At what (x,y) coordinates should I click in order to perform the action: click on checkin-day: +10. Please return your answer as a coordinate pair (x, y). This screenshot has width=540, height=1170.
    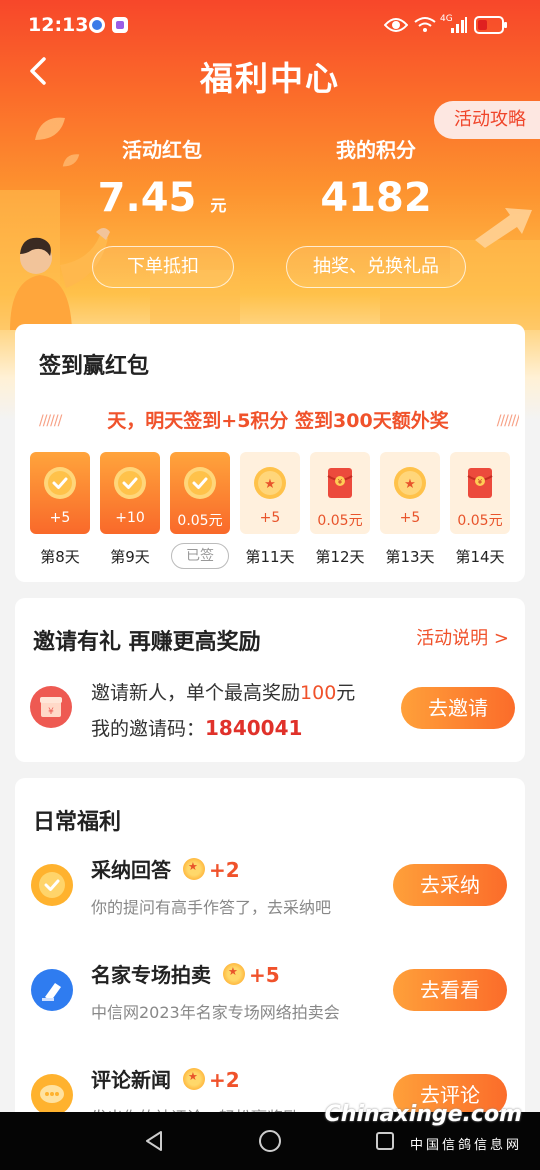
    Looking at the image, I should click on (130, 493).